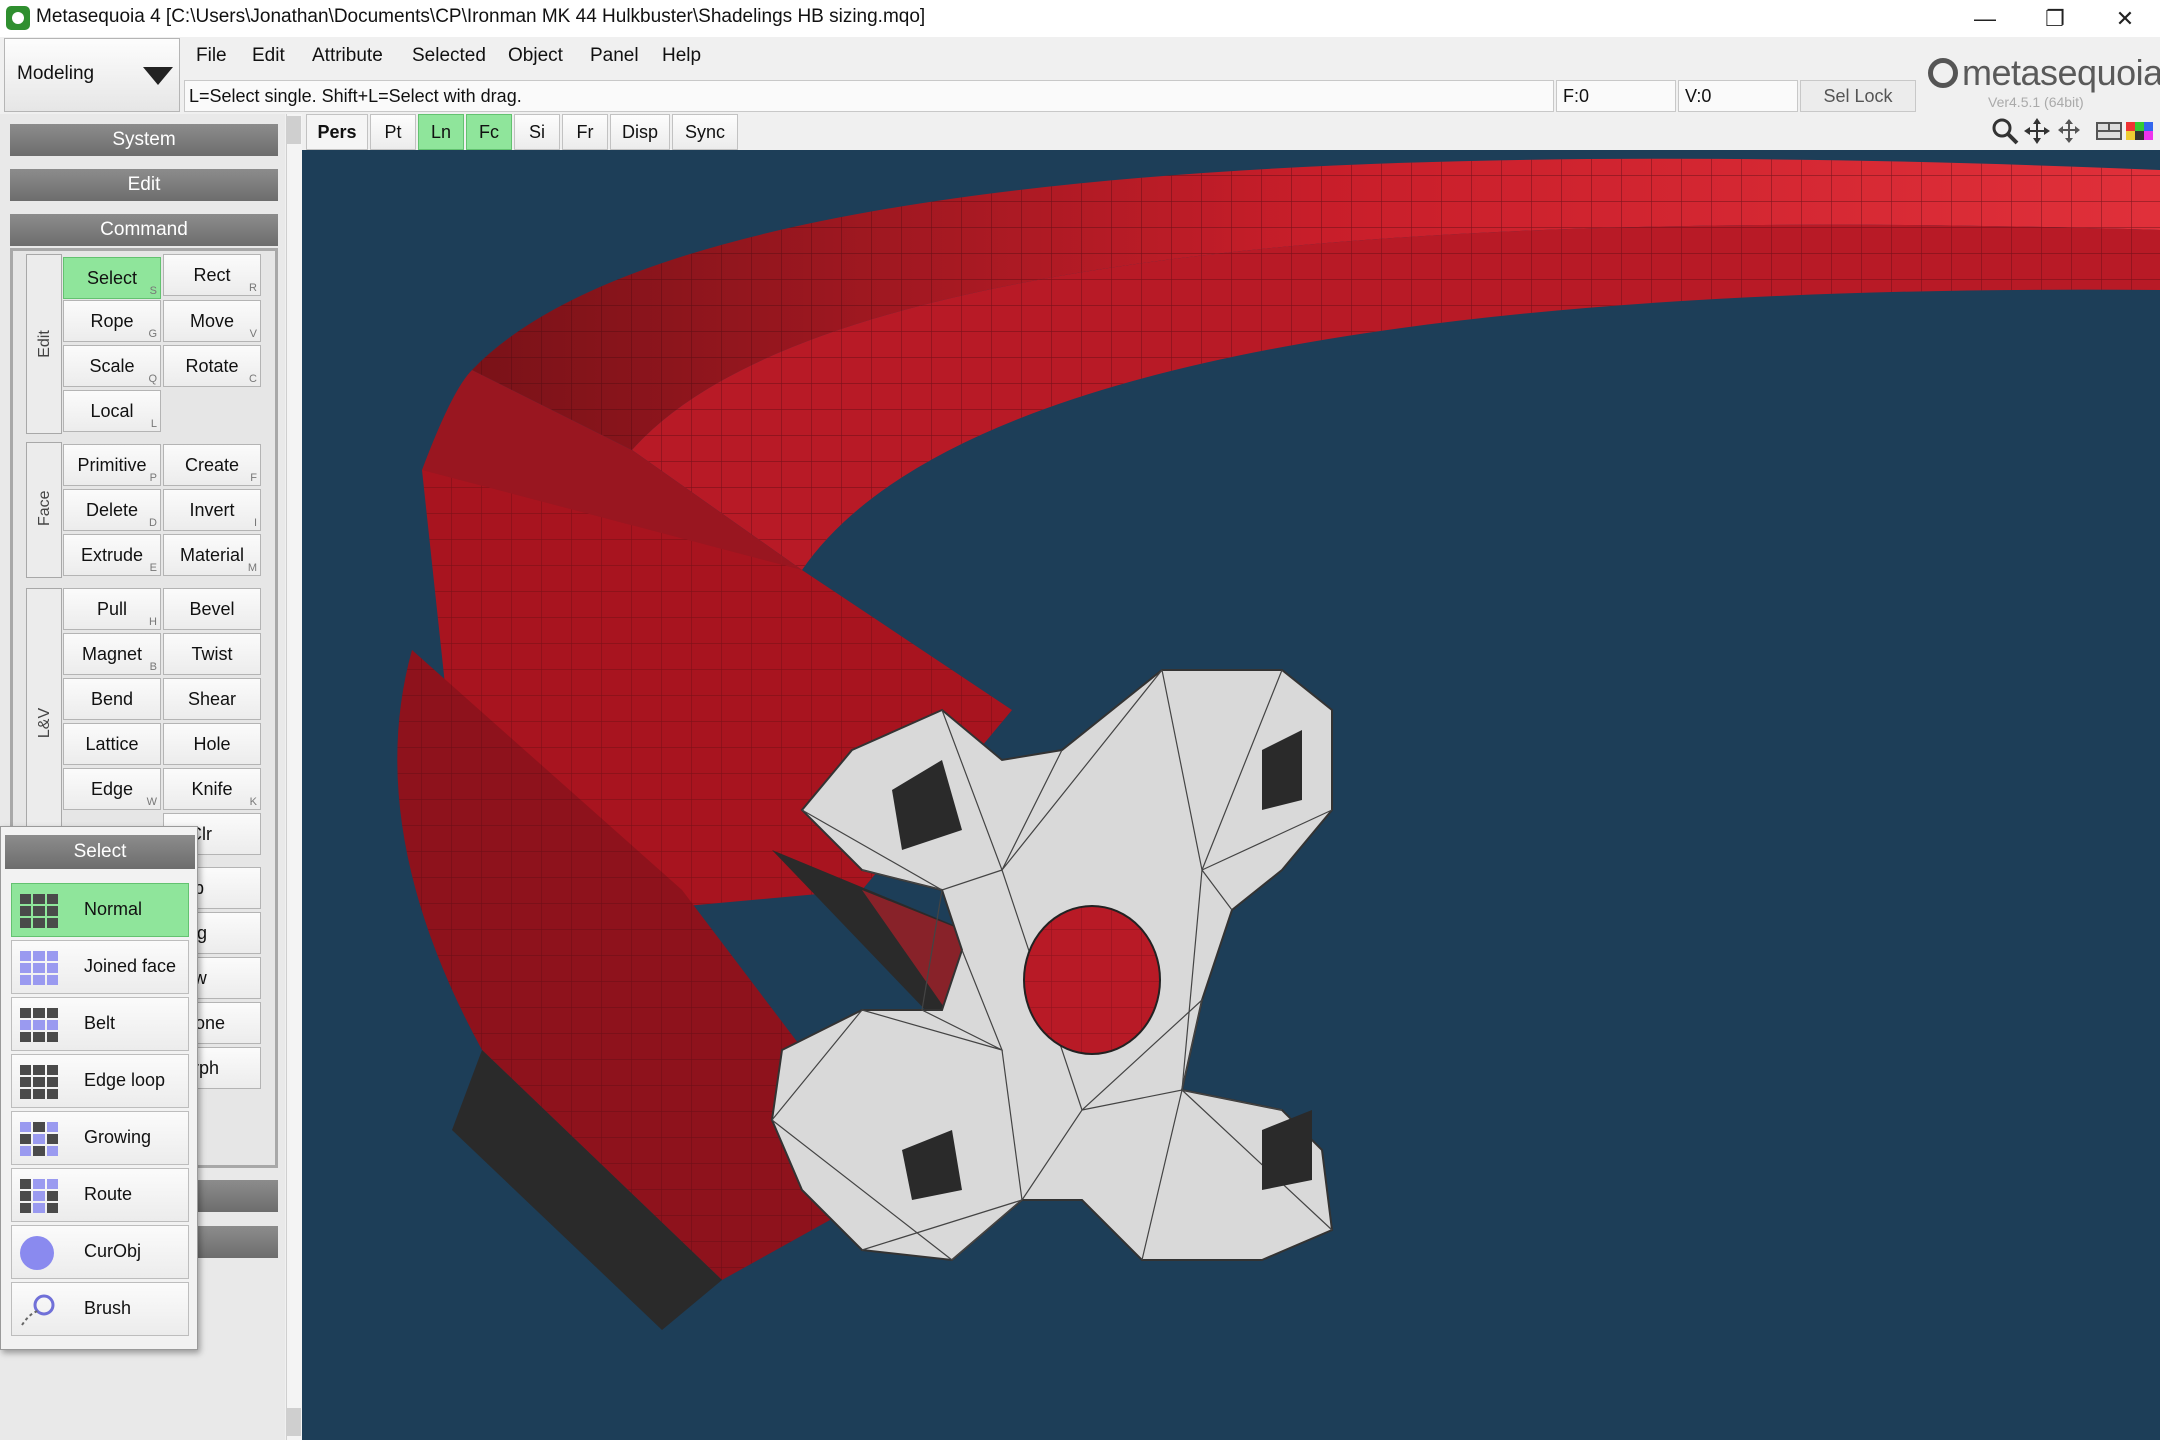 The height and width of the screenshot is (1440, 2160). I want to click on lines-toggle: Ln, so click(441, 132).